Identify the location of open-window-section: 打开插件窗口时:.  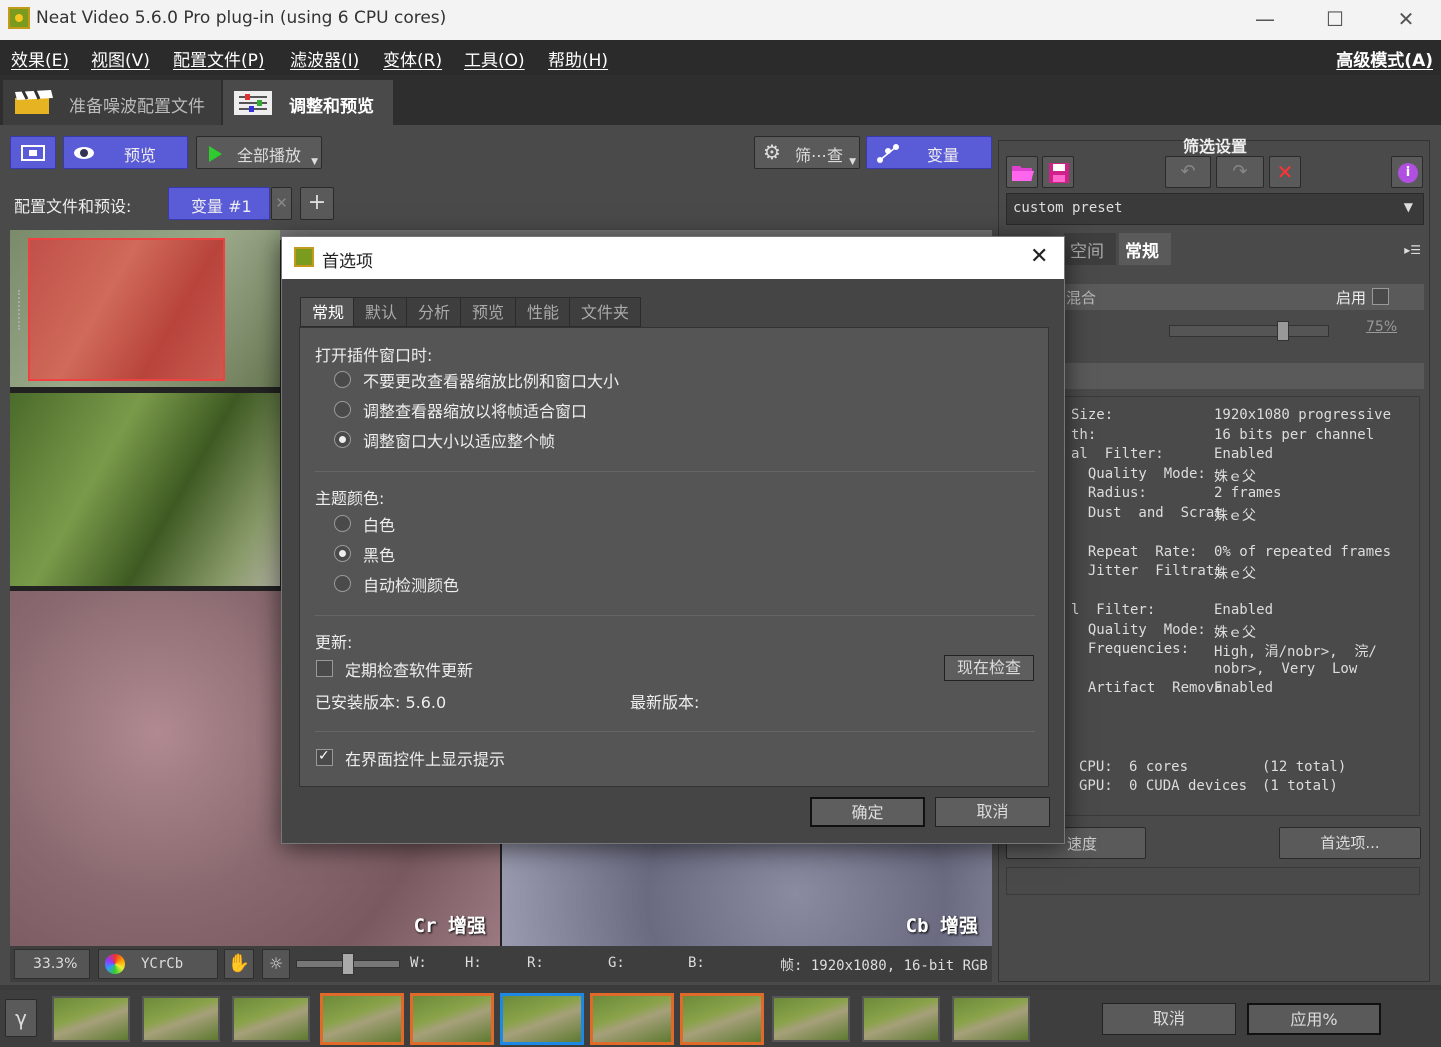
(374, 355).